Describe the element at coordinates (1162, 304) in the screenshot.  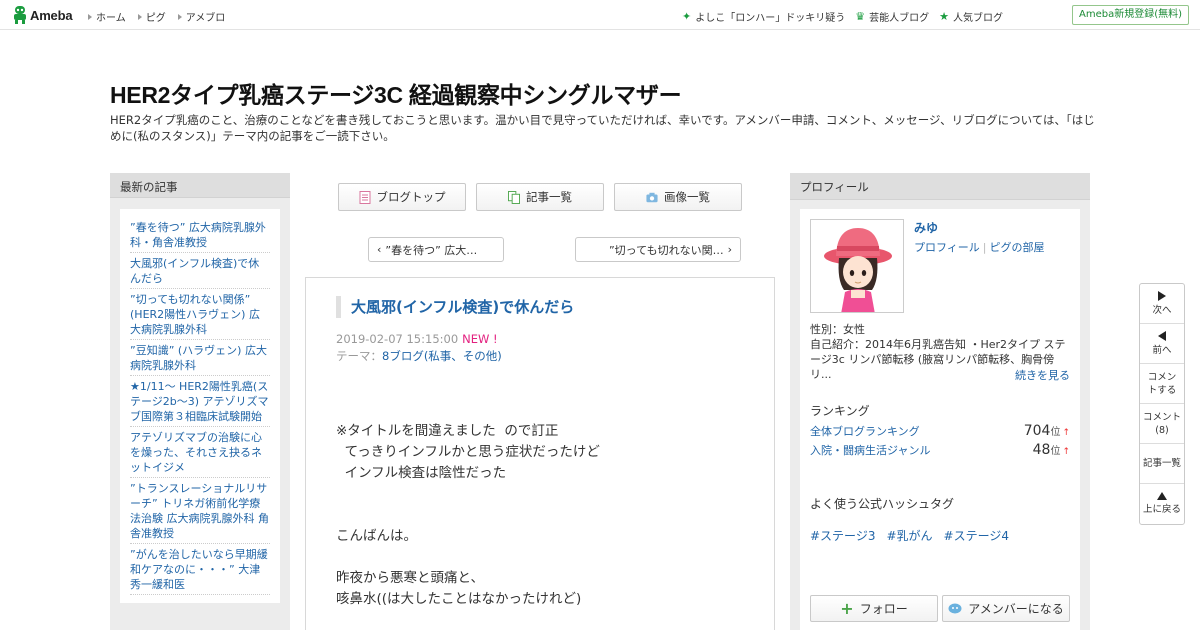
I see `next-button: 次へ` at that location.